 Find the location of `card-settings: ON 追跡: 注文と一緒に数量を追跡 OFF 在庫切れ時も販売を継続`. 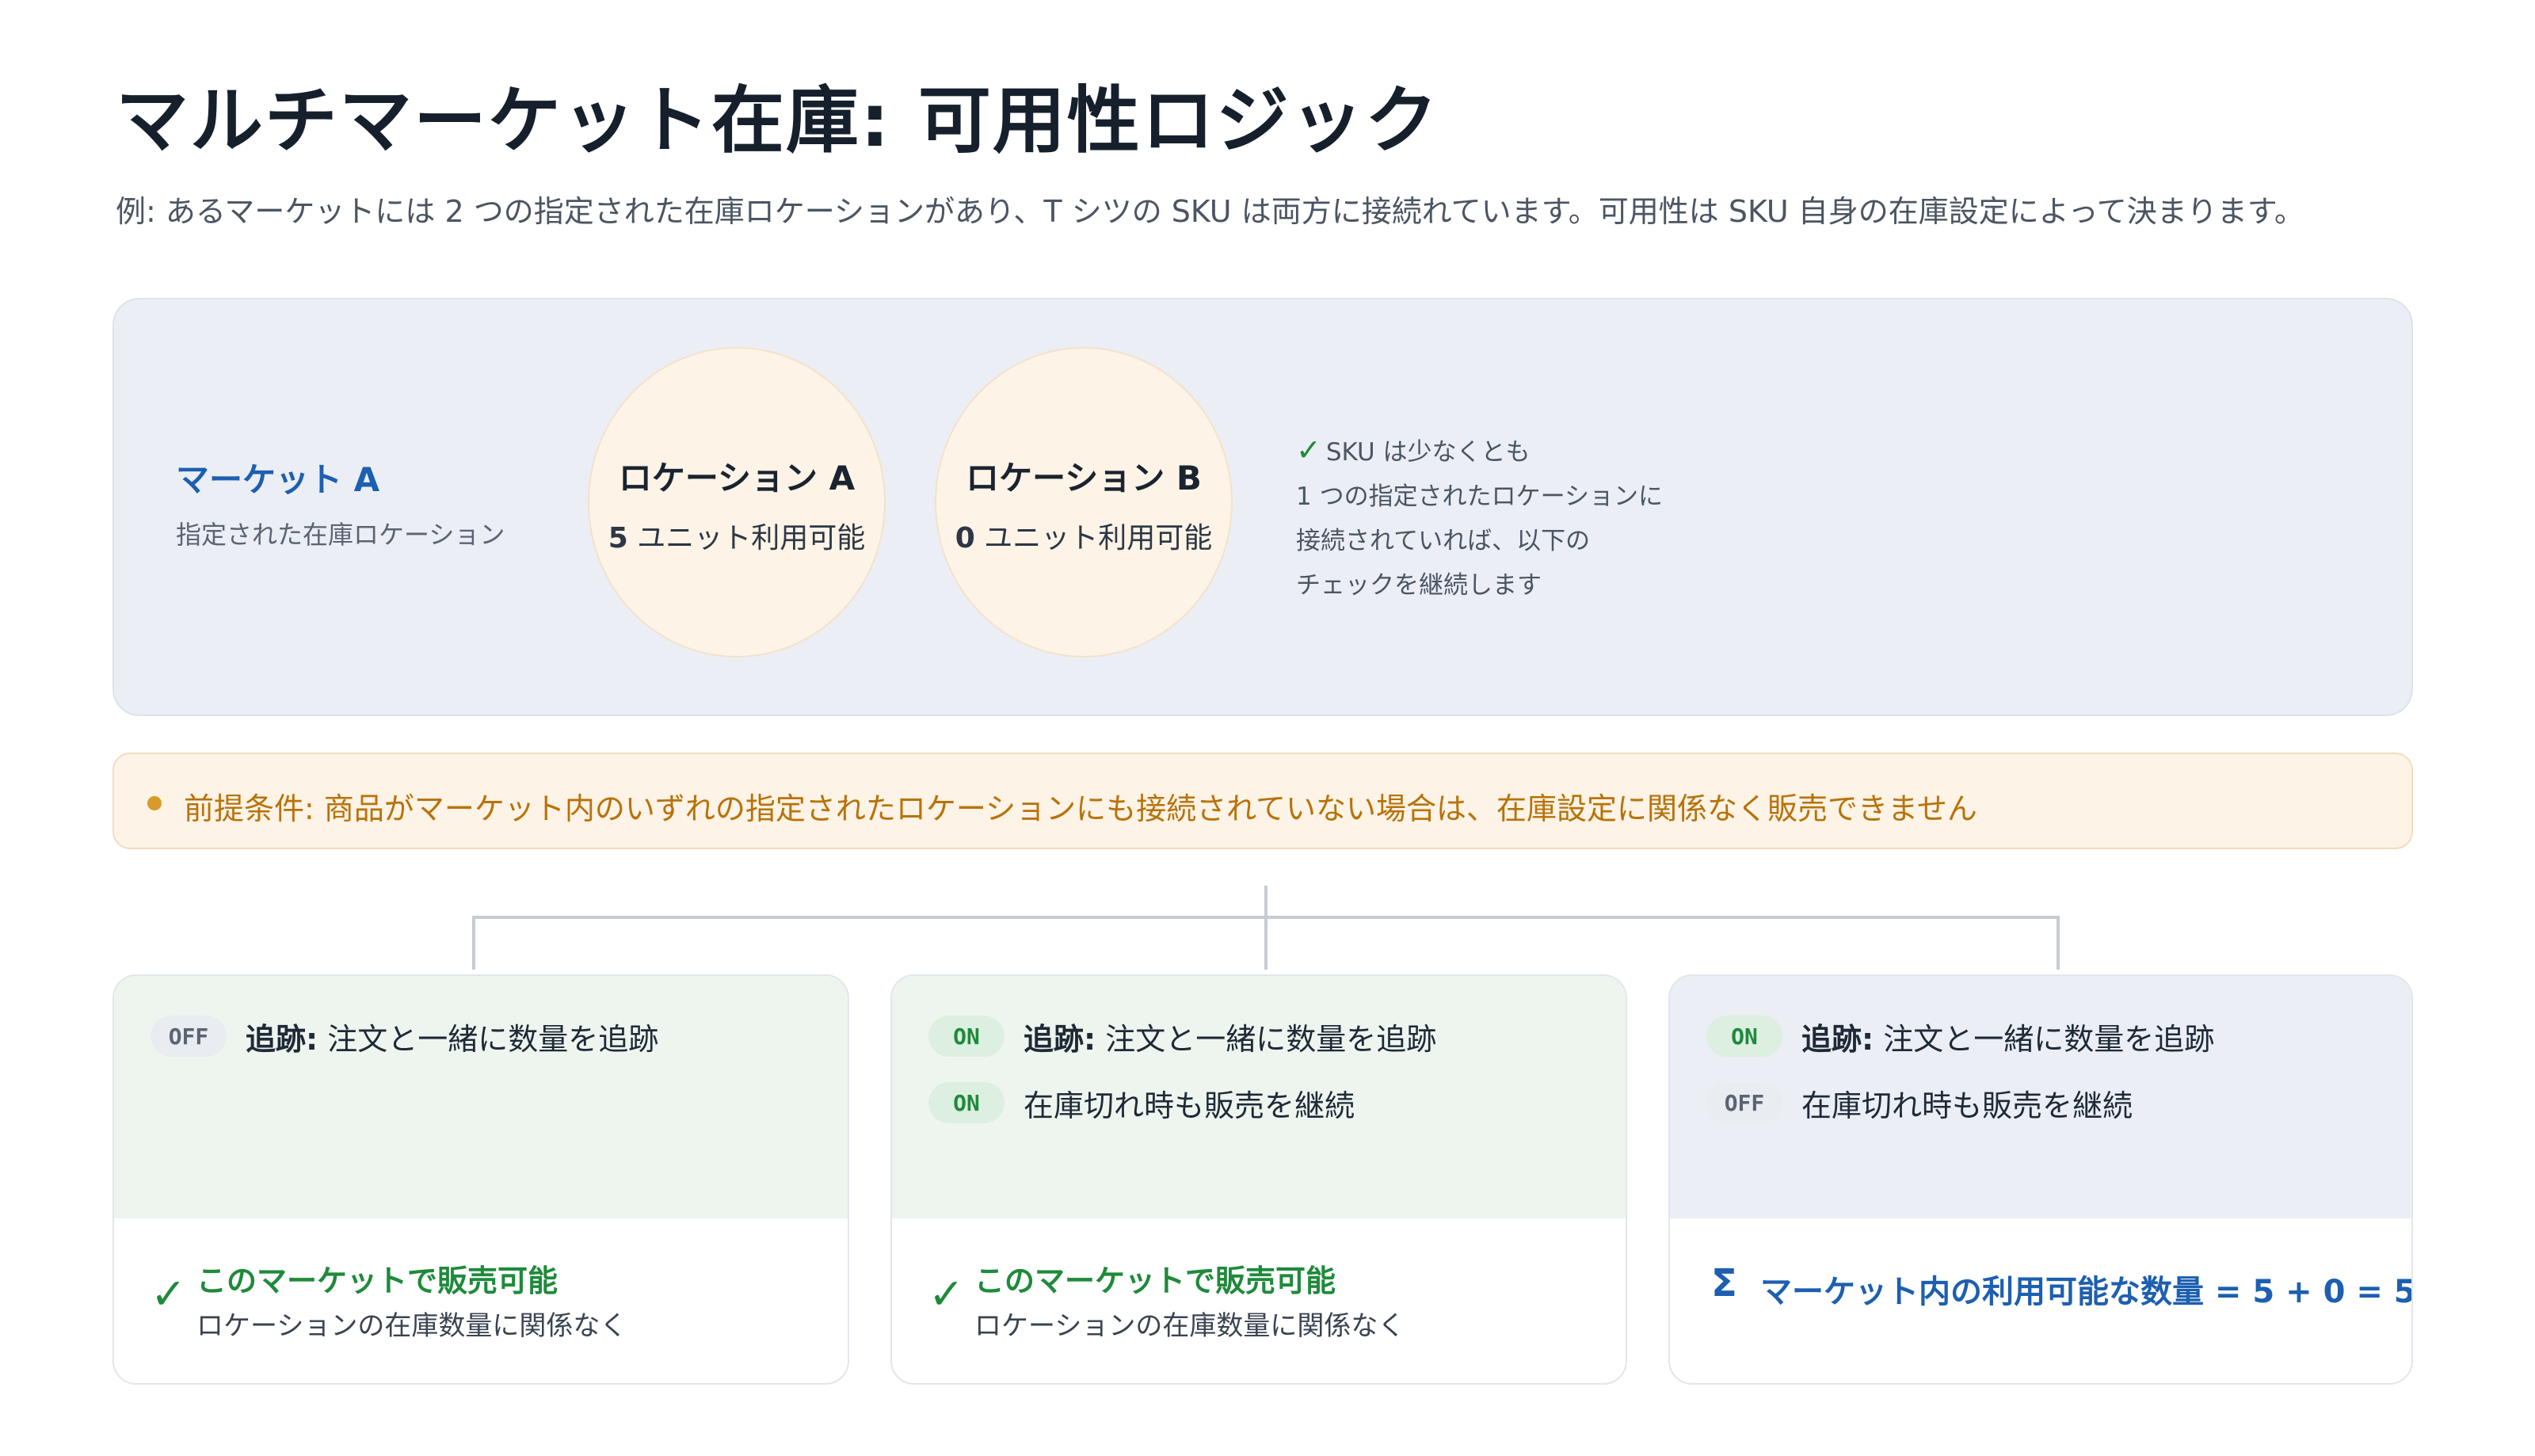

card-settings: ON 追跡: 注文と一緒に数量を追跡 OFF 在庫切れ時も販売を継続 is located at coordinates (2041, 1097).